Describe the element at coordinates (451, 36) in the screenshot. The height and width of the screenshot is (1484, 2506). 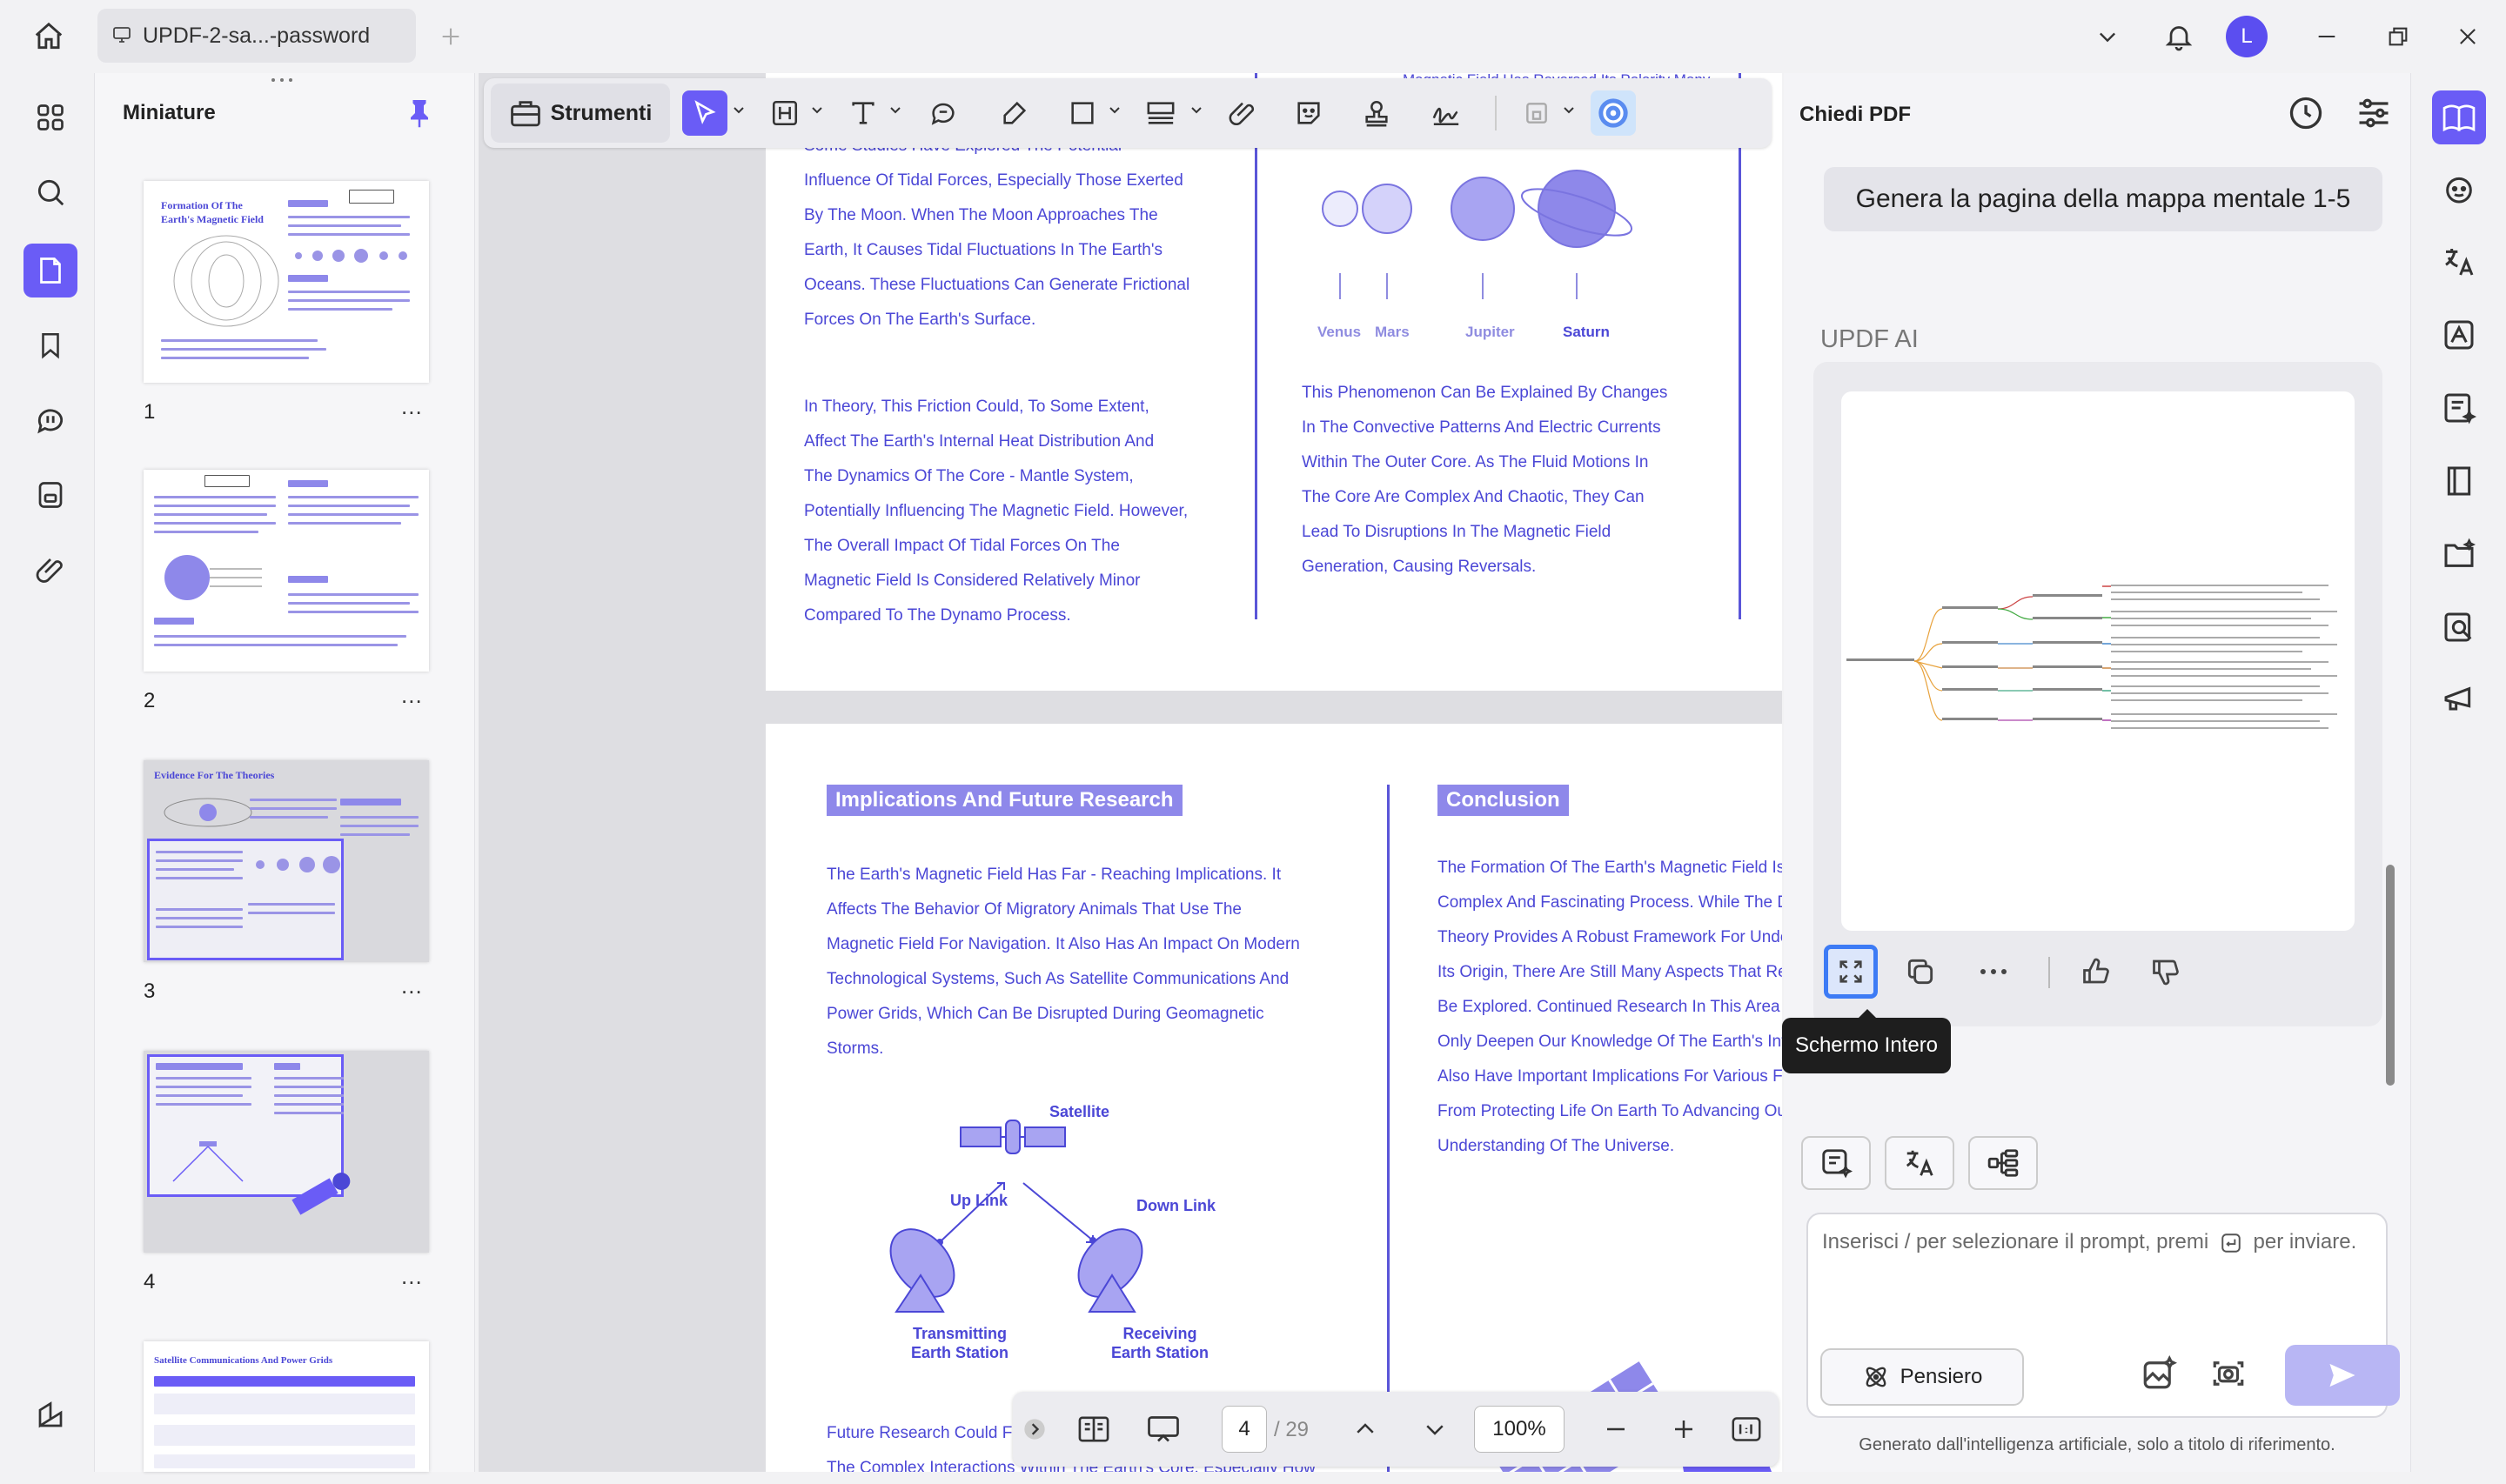
I see `add-tab-icon` at that location.